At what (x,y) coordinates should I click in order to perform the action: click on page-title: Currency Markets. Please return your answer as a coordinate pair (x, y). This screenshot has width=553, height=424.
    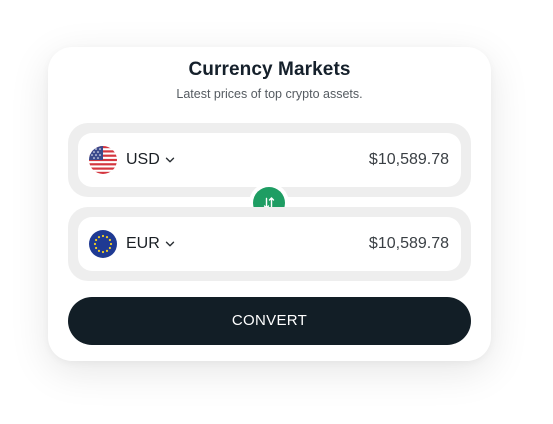
    Looking at the image, I should click on (269, 69).